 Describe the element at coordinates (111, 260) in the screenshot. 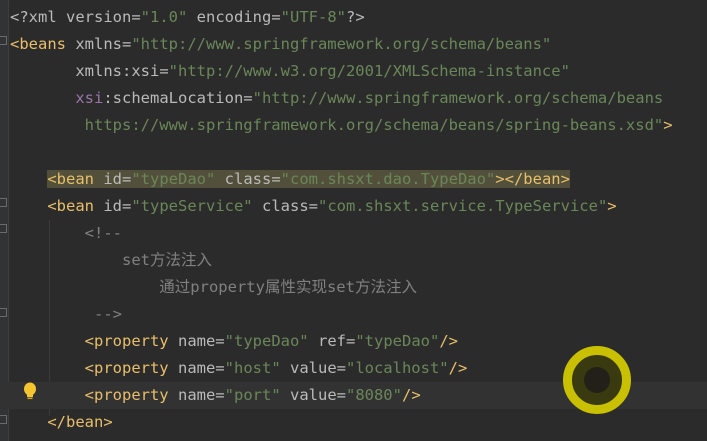

I see `code-token: set方法注入` at that location.